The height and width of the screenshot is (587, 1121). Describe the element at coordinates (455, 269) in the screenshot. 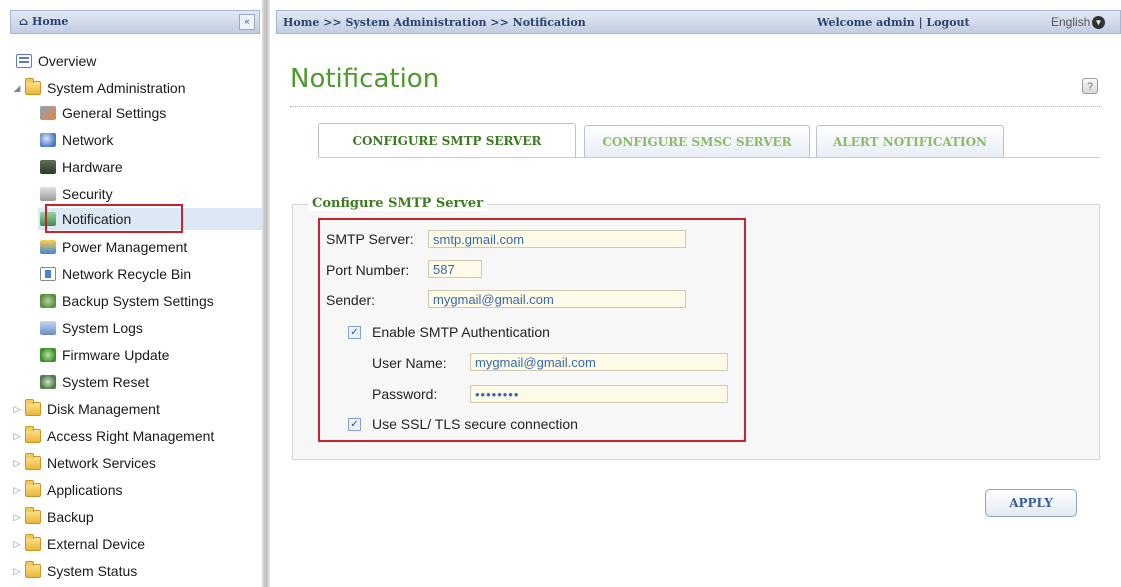

I see `port-number-input` at that location.